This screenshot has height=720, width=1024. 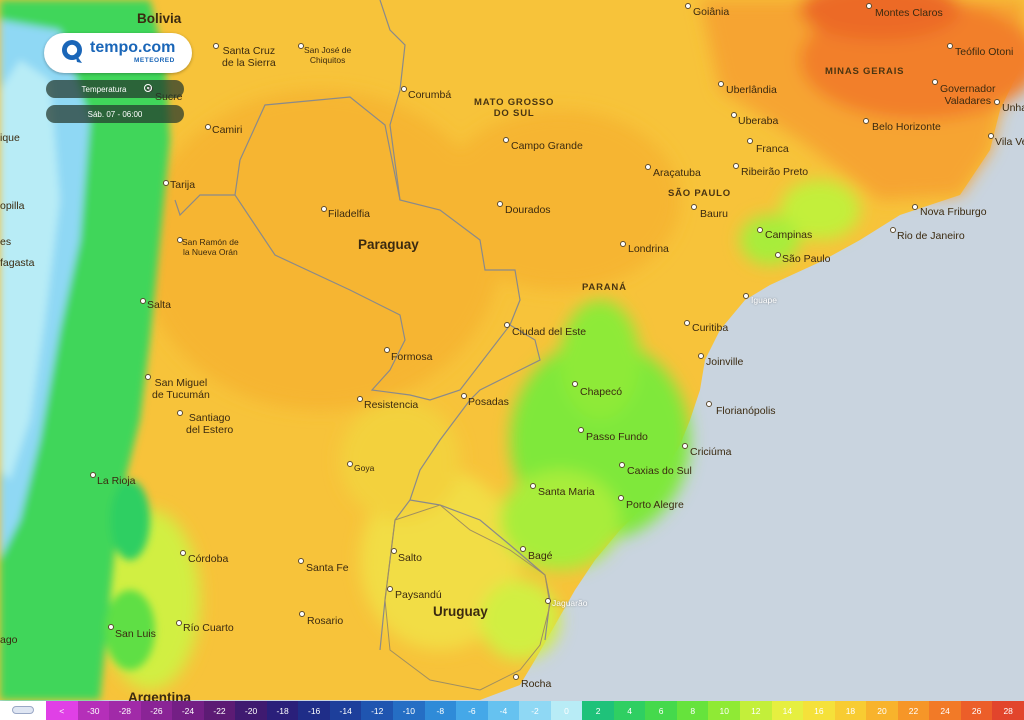 What do you see at coordinates (866, 121) in the screenshot?
I see `city-dot-belo-horizonte` at bounding box center [866, 121].